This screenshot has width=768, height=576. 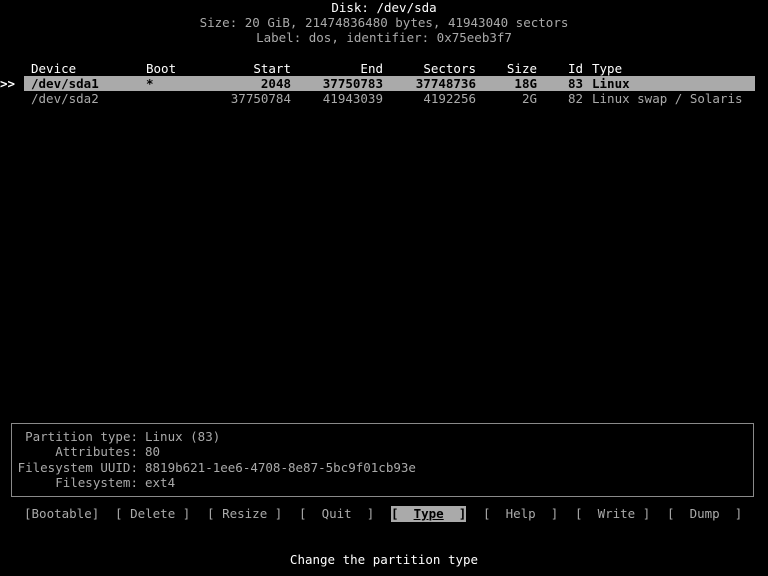 I want to click on info-partition-type: Partition type: Linux (83), so click(x=384, y=436).